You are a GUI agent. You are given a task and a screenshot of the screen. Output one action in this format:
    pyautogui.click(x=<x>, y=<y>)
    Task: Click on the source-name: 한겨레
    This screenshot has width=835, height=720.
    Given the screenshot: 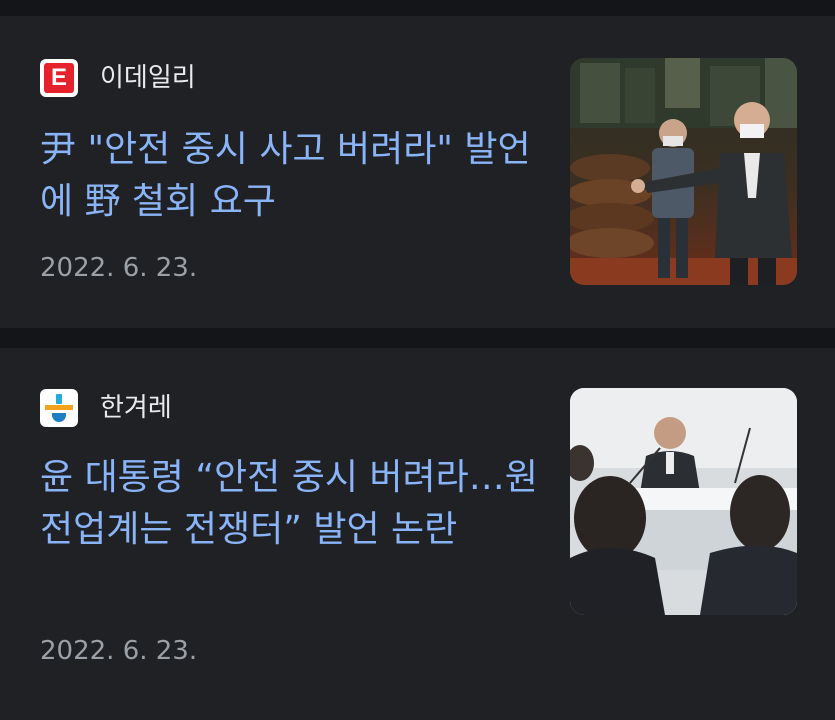 What is the action you would take?
    pyautogui.click(x=136, y=408)
    